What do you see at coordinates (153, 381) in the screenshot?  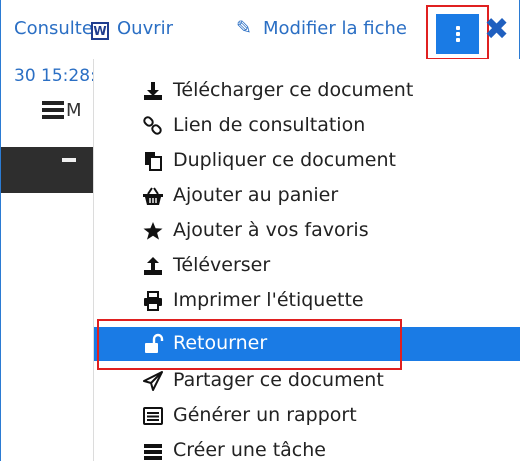 I see `send-icon` at bounding box center [153, 381].